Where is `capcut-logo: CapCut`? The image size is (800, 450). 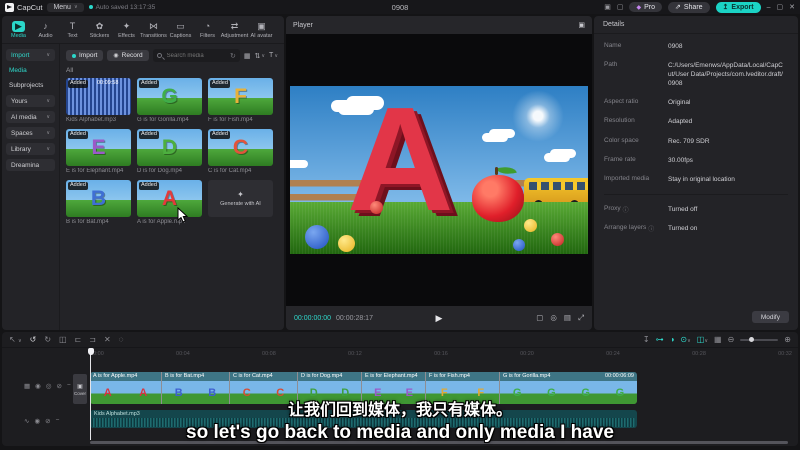 capcut-logo: CapCut is located at coordinates (23, 7).